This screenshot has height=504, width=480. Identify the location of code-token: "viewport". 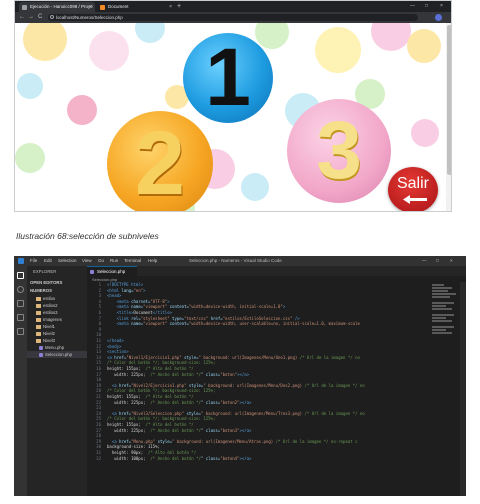
(156, 324).